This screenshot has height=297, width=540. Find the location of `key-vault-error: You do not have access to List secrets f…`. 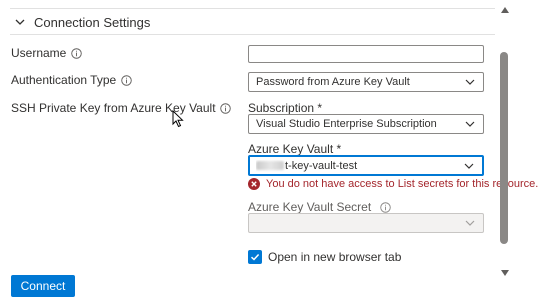

key-vault-error: You do not have access to List secrets f… is located at coordinates (393, 184).